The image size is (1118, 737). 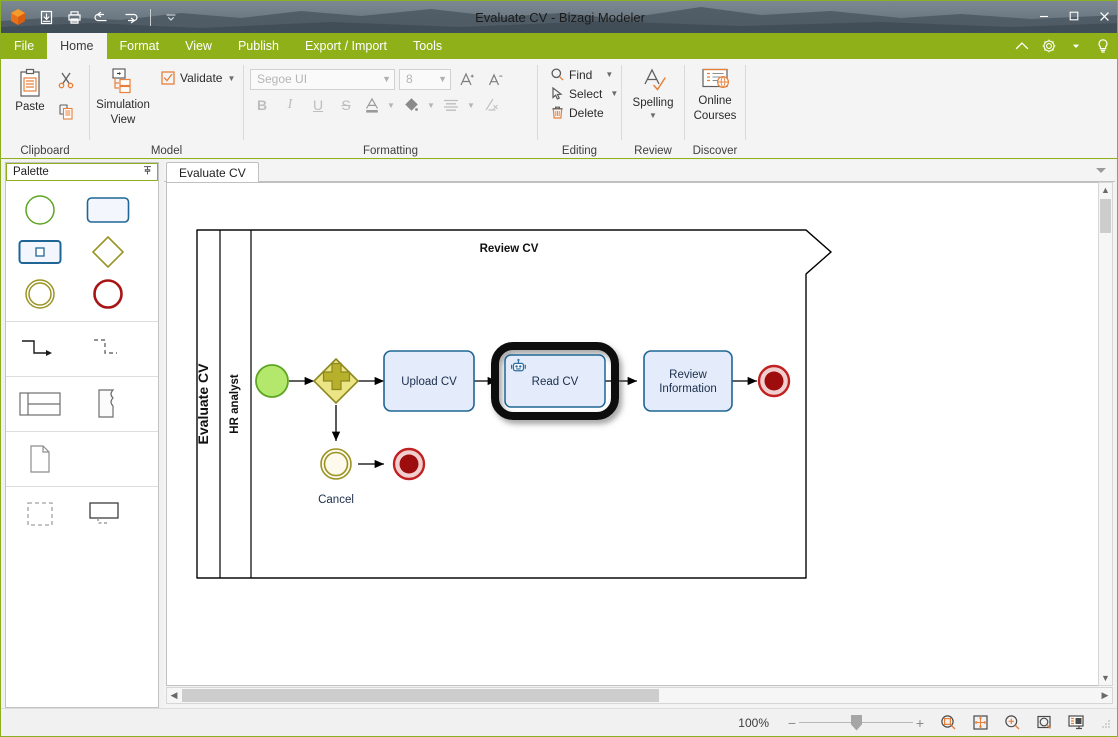 I want to click on bold-button: B, so click(x=262, y=105).